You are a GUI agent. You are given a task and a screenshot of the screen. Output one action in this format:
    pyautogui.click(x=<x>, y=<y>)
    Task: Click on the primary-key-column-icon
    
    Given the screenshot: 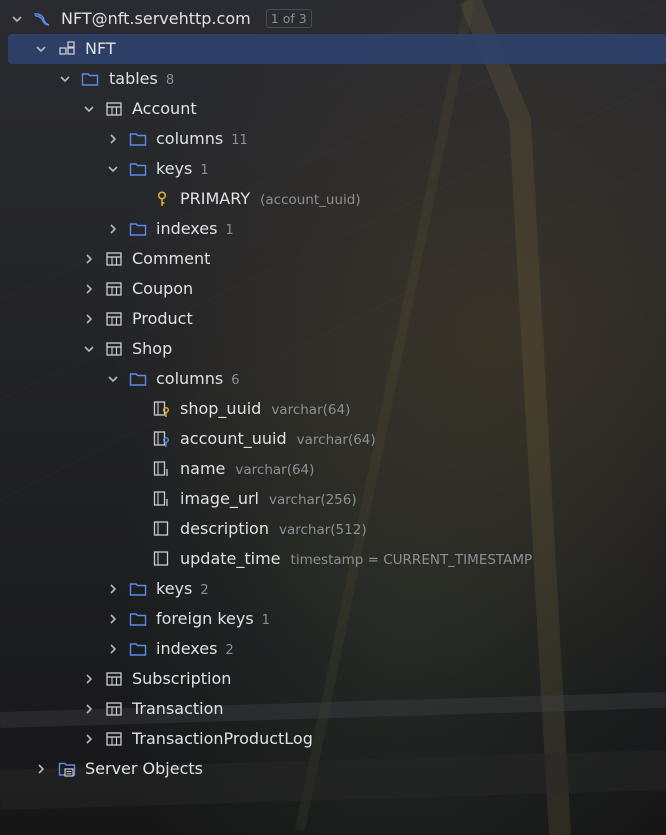 What is the action you would take?
    pyautogui.click(x=162, y=409)
    